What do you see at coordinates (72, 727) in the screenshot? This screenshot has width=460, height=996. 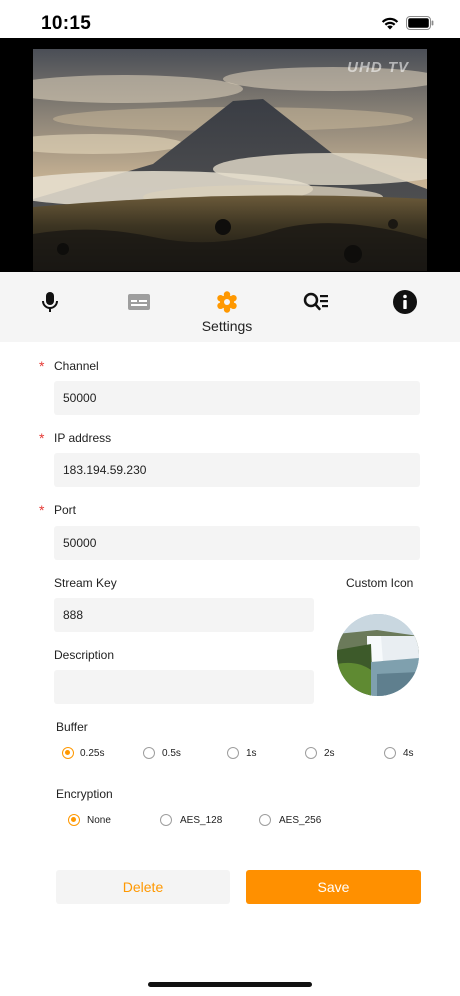 I see `buffer-label: Buffer` at bounding box center [72, 727].